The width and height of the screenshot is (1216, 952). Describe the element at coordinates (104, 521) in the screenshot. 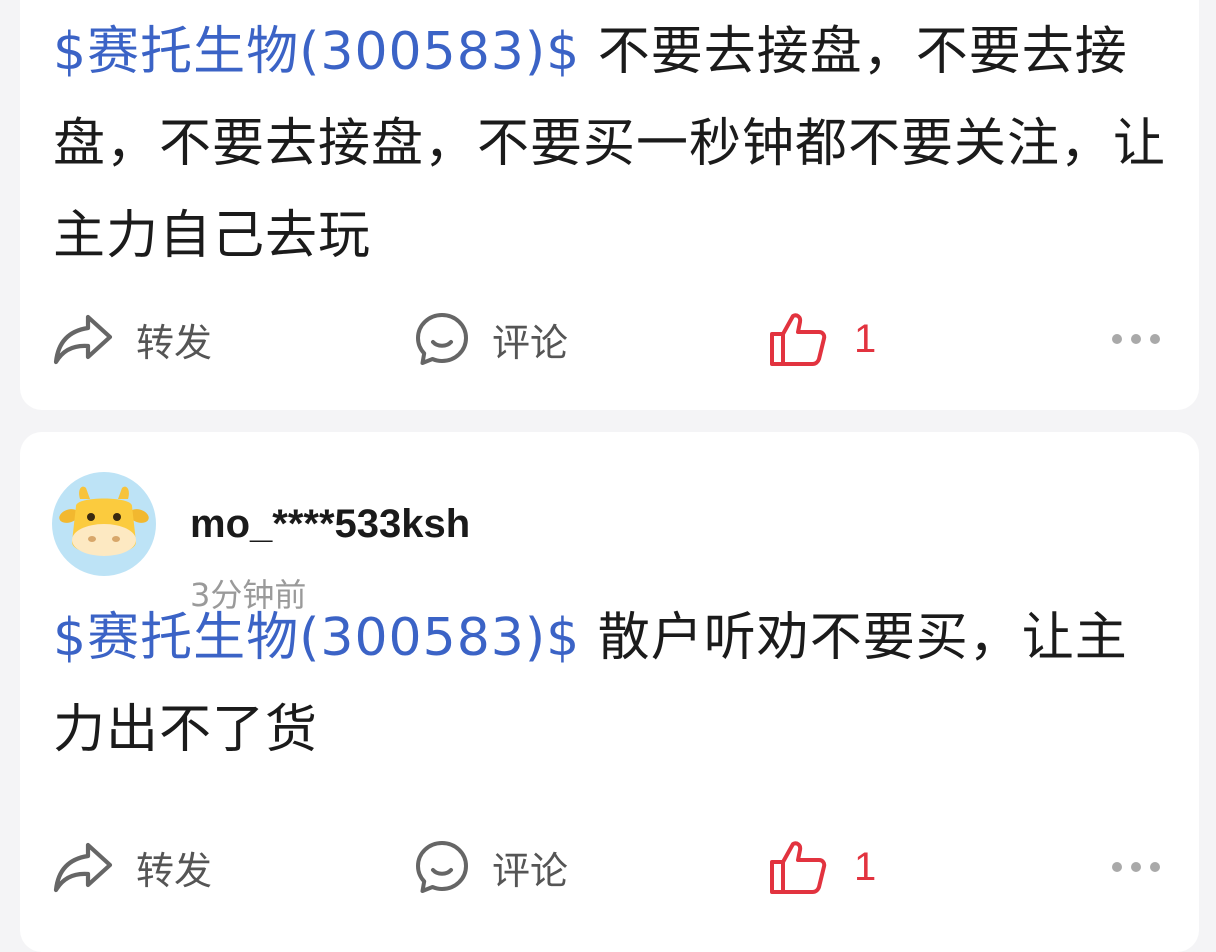

I see `cow-avatar-icon` at that location.